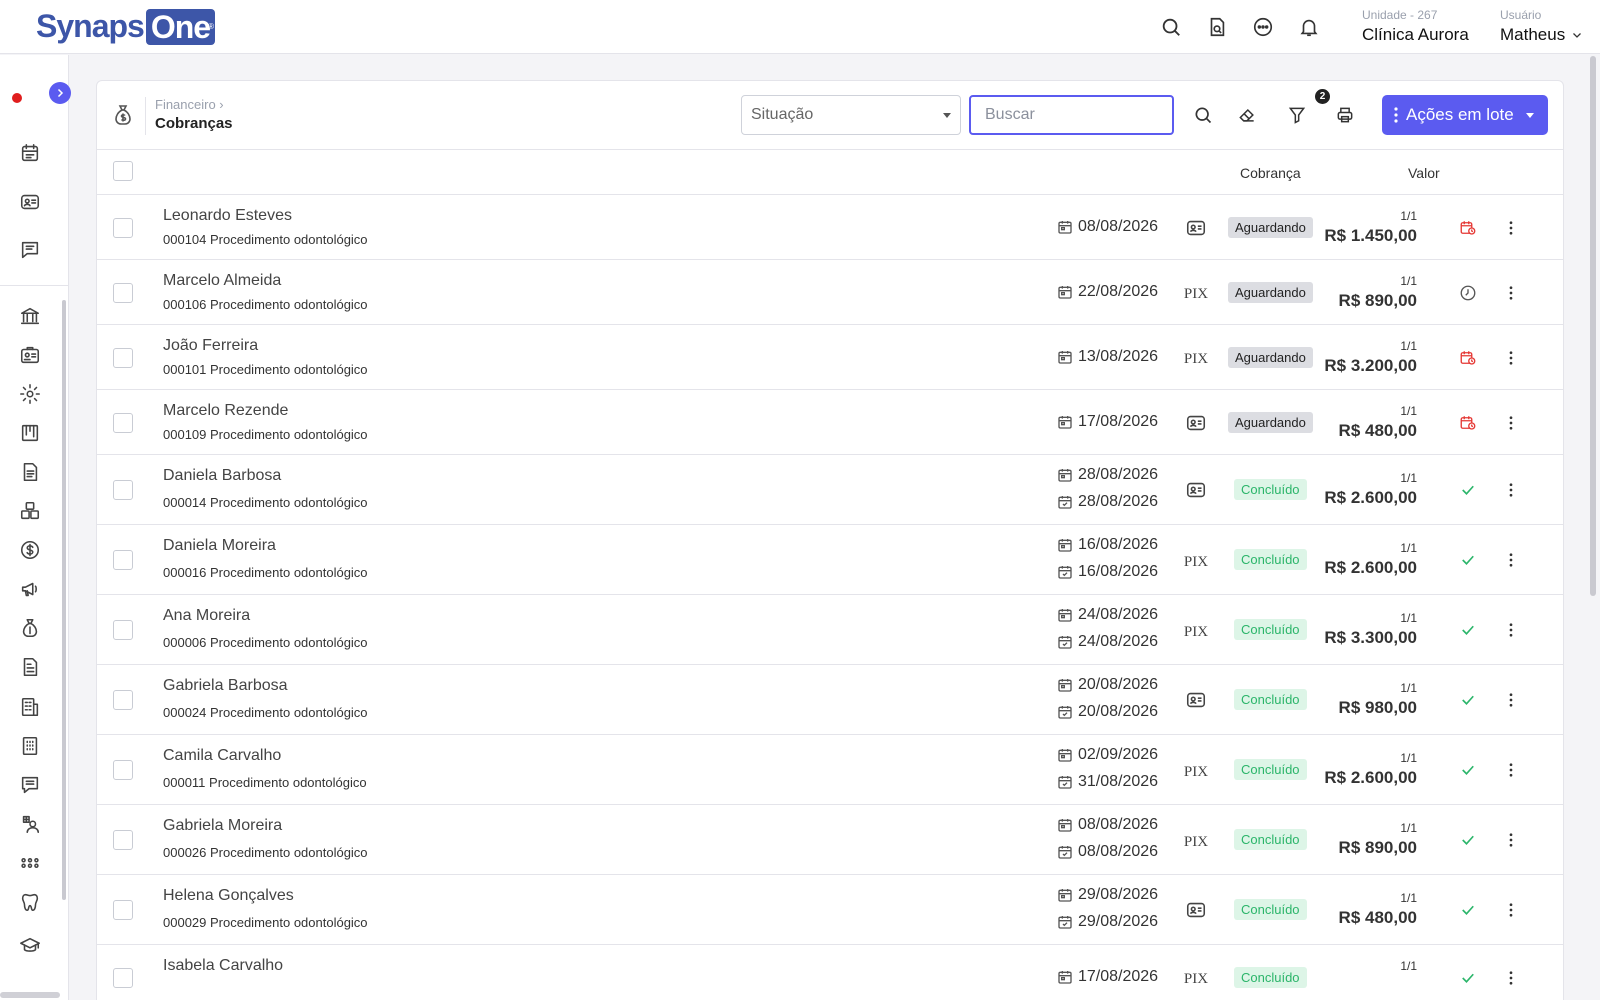  What do you see at coordinates (194, 114) in the screenshot?
I see `breadcrumb: Financeiro › Cobranças` at bounding box center [194, 114].